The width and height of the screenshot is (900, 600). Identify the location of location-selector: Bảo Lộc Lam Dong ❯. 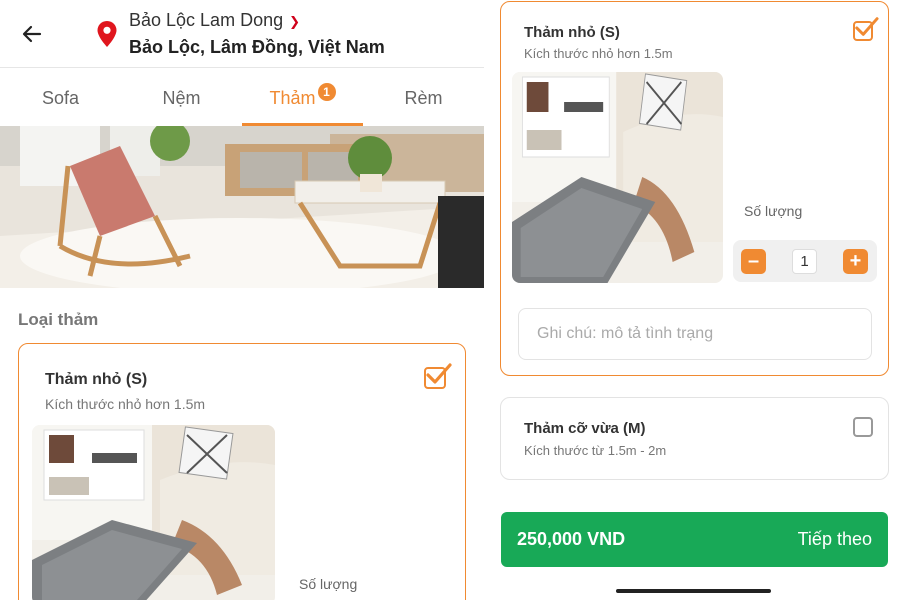
(214, 20).